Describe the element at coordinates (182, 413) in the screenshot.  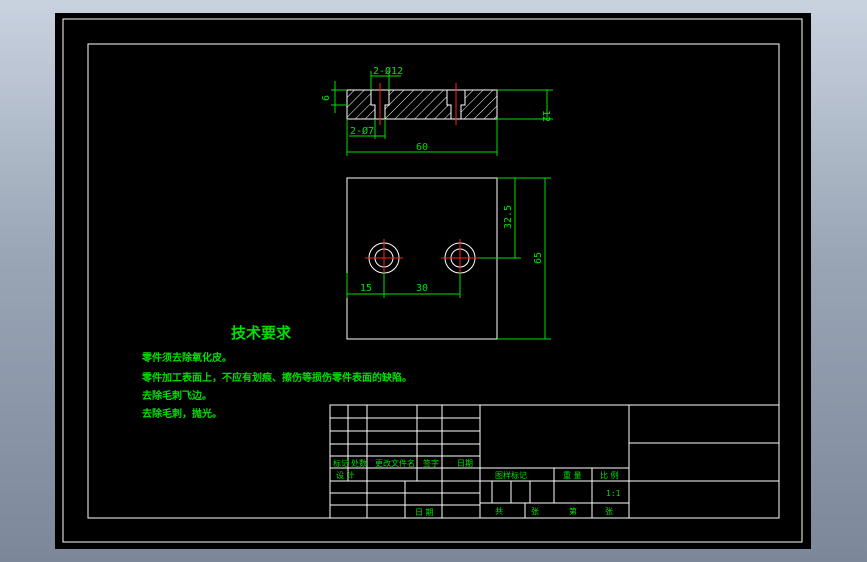
I see `tech-line: 去除毛刺，抛光。` at that location.